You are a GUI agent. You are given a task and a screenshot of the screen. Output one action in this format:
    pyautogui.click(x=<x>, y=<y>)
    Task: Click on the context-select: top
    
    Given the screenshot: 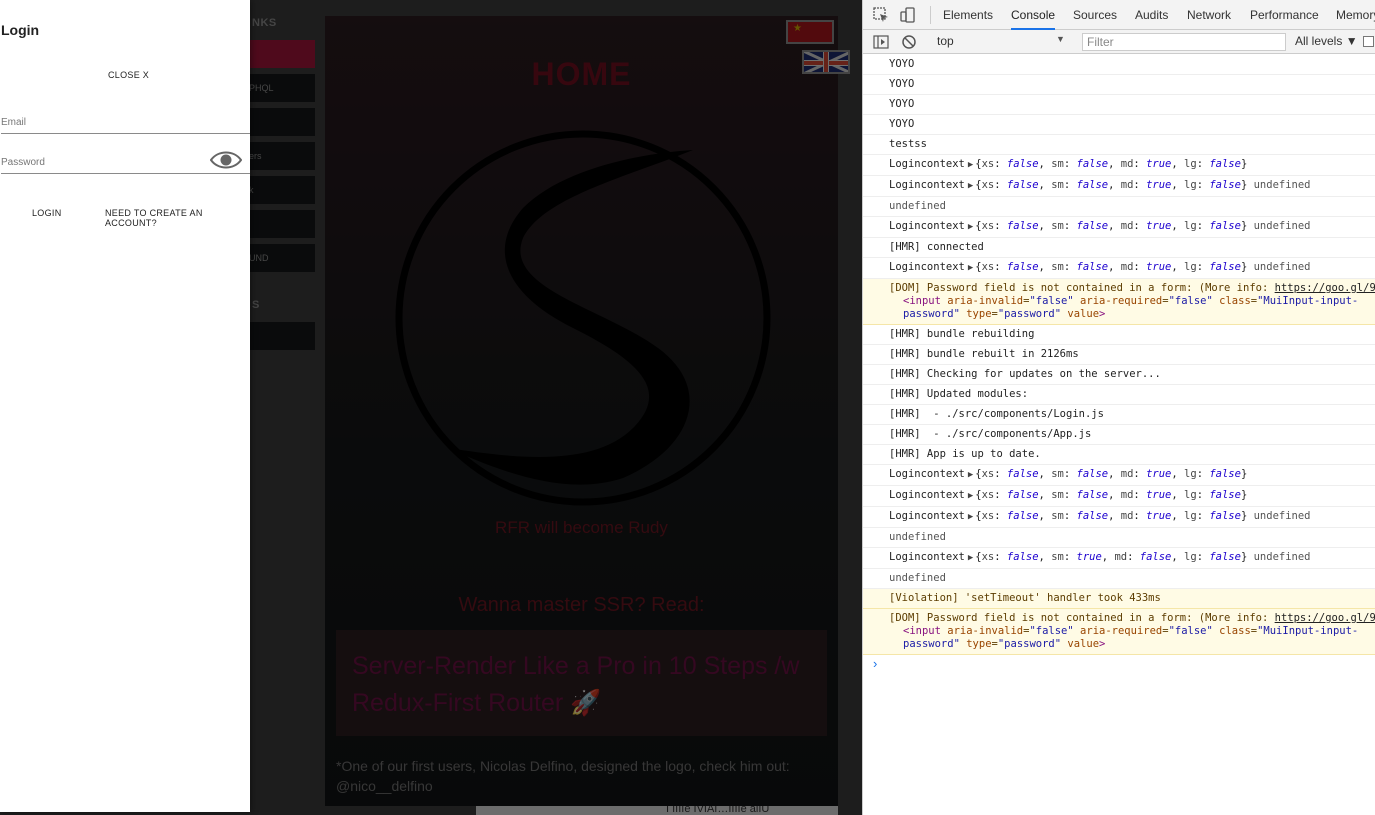 What is the action you would take?
    pyautogui.click(x=945, y=41)
    